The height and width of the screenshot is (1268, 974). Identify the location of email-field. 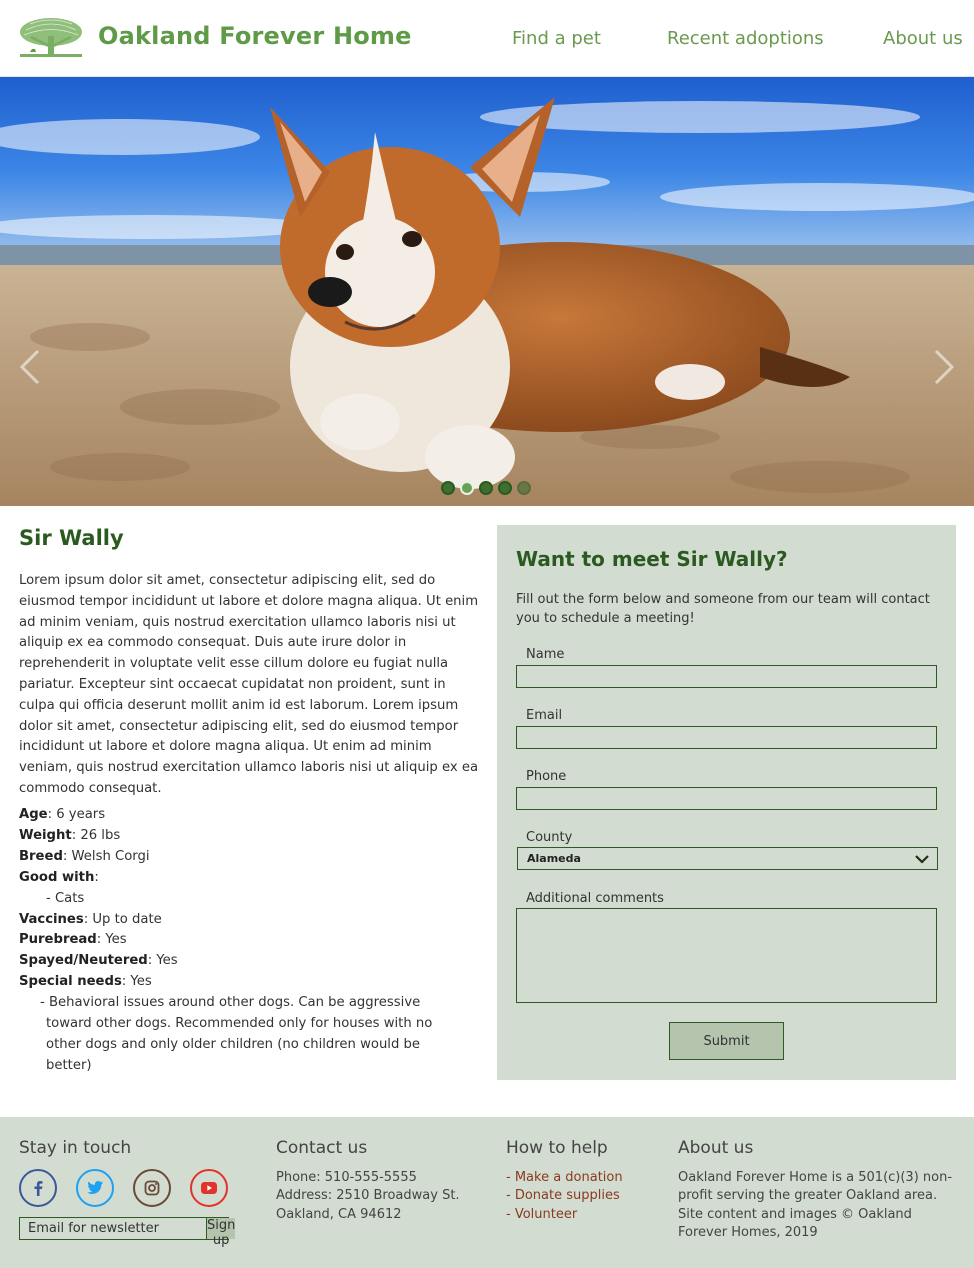
(726, 737).